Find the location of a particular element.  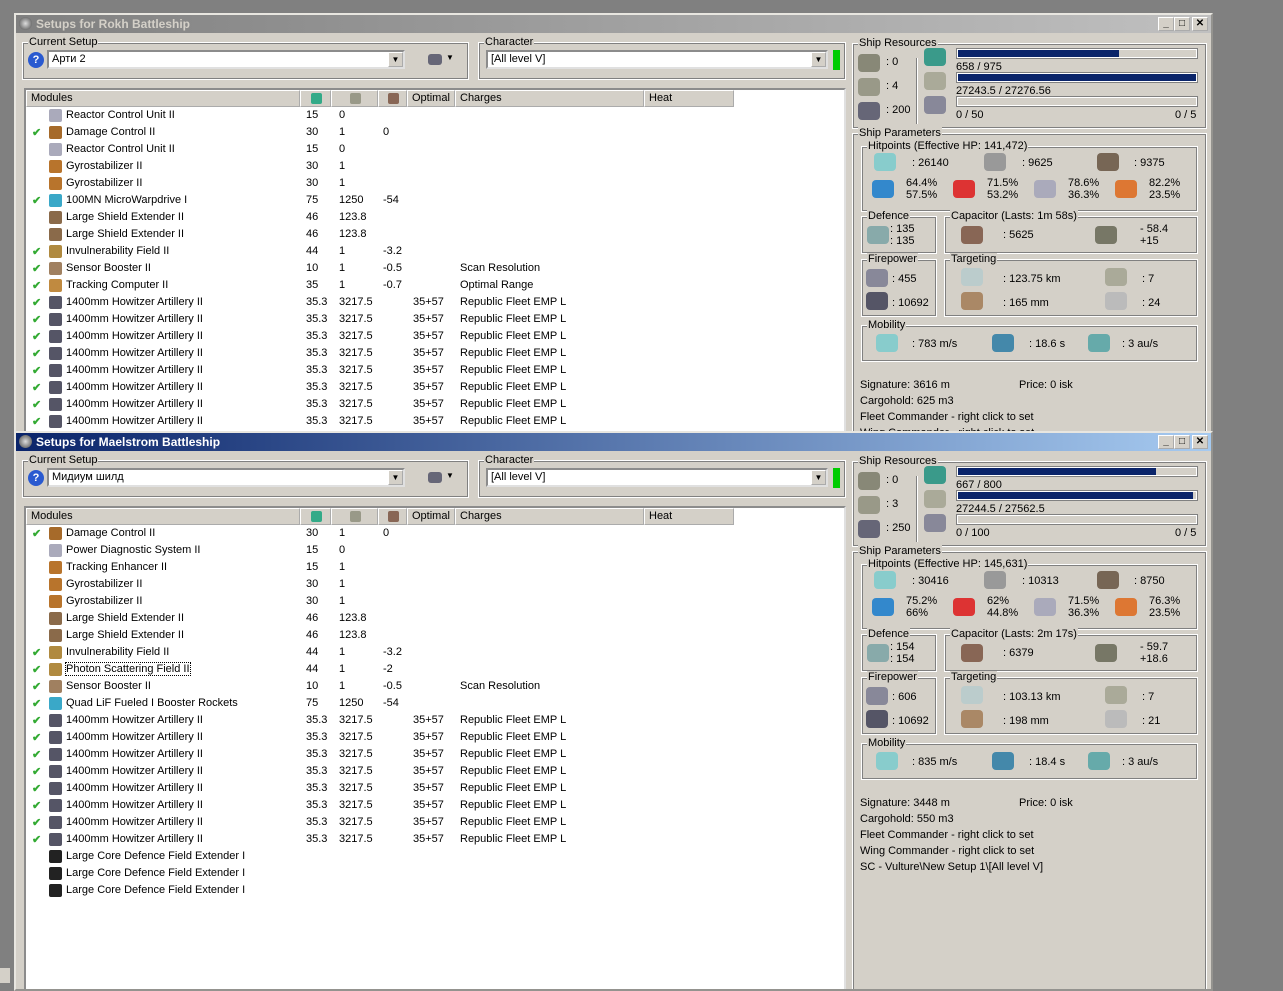

module-powergrid: 0 is located at coordinates (342, 115).